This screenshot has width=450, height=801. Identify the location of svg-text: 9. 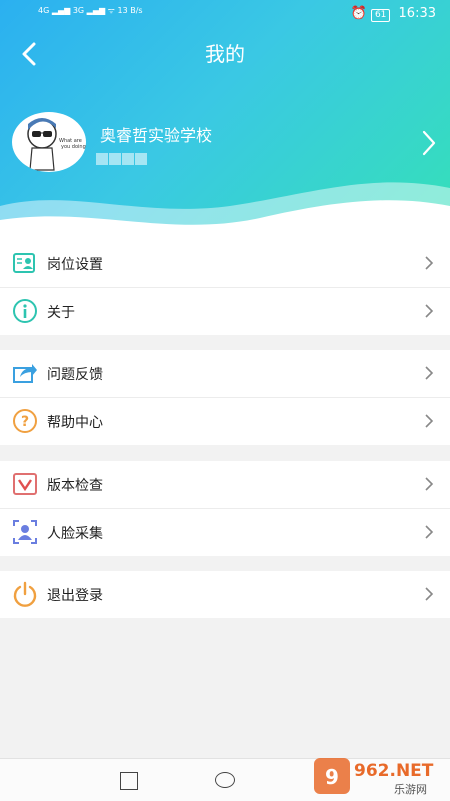
(332, 777).